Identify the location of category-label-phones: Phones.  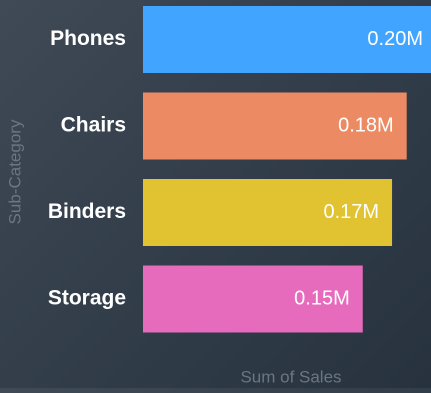
(88, 38).